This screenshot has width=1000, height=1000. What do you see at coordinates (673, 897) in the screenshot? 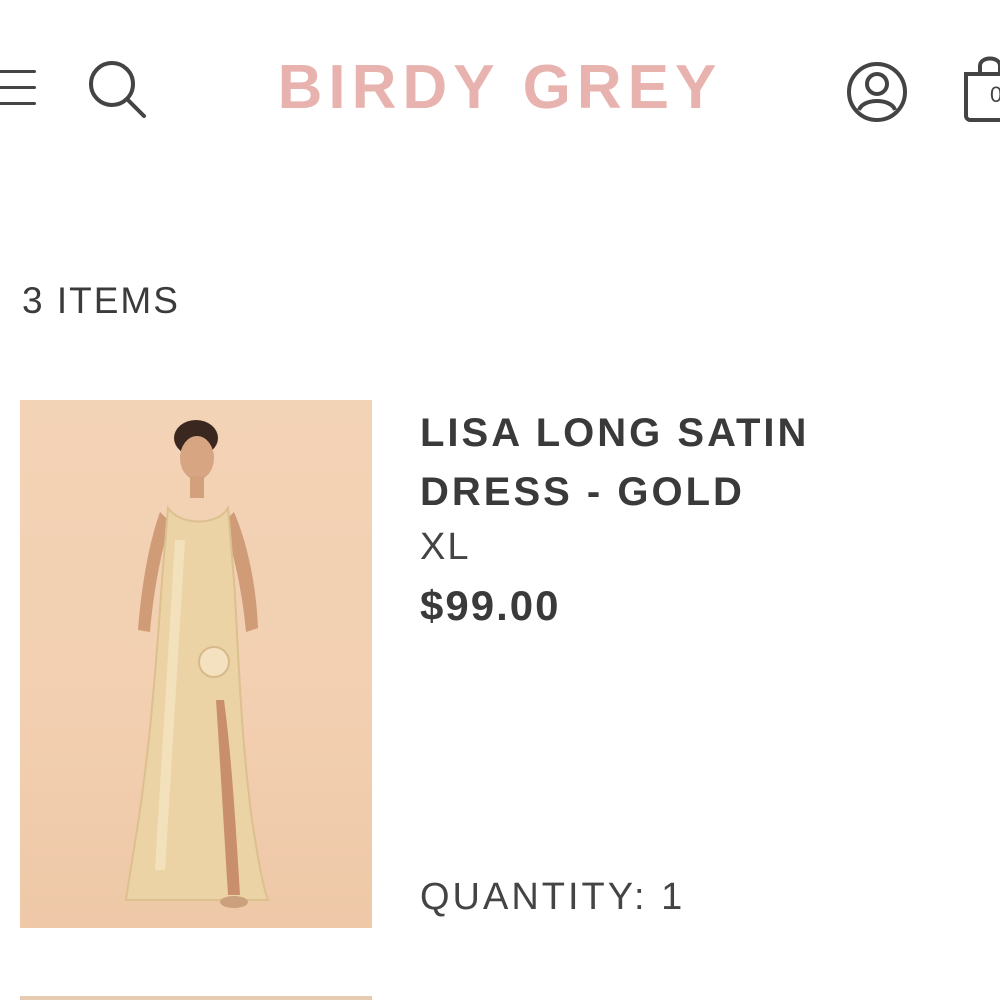
I see `quantity-value: 1` at bounding box center [673, 897].